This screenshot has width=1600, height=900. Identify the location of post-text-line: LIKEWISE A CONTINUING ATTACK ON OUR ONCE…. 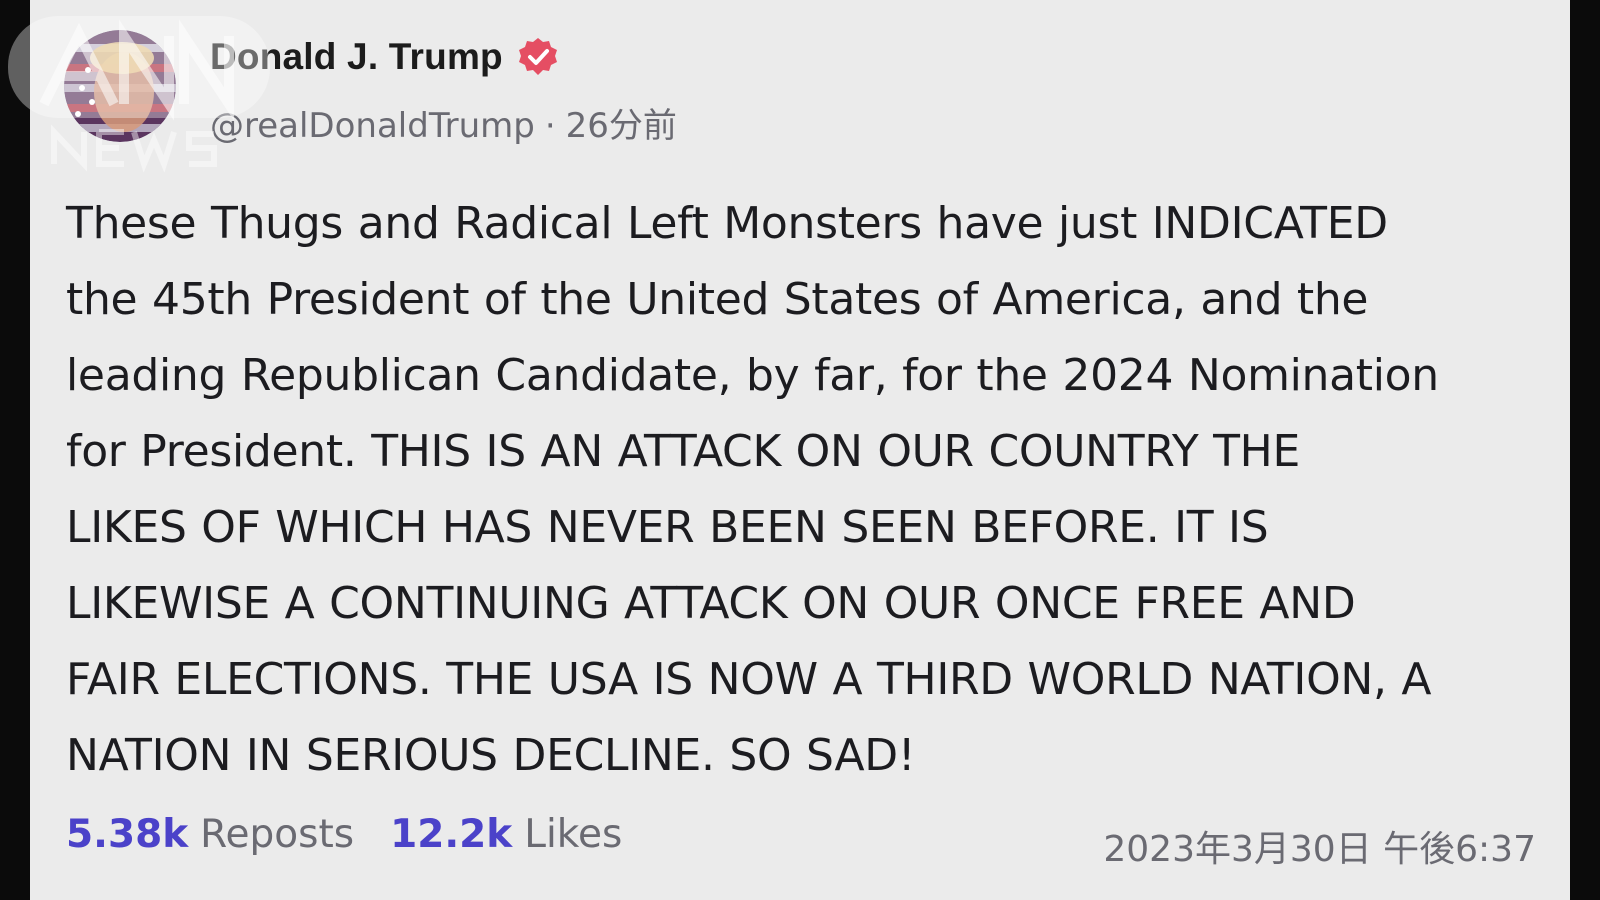
(711, 603).